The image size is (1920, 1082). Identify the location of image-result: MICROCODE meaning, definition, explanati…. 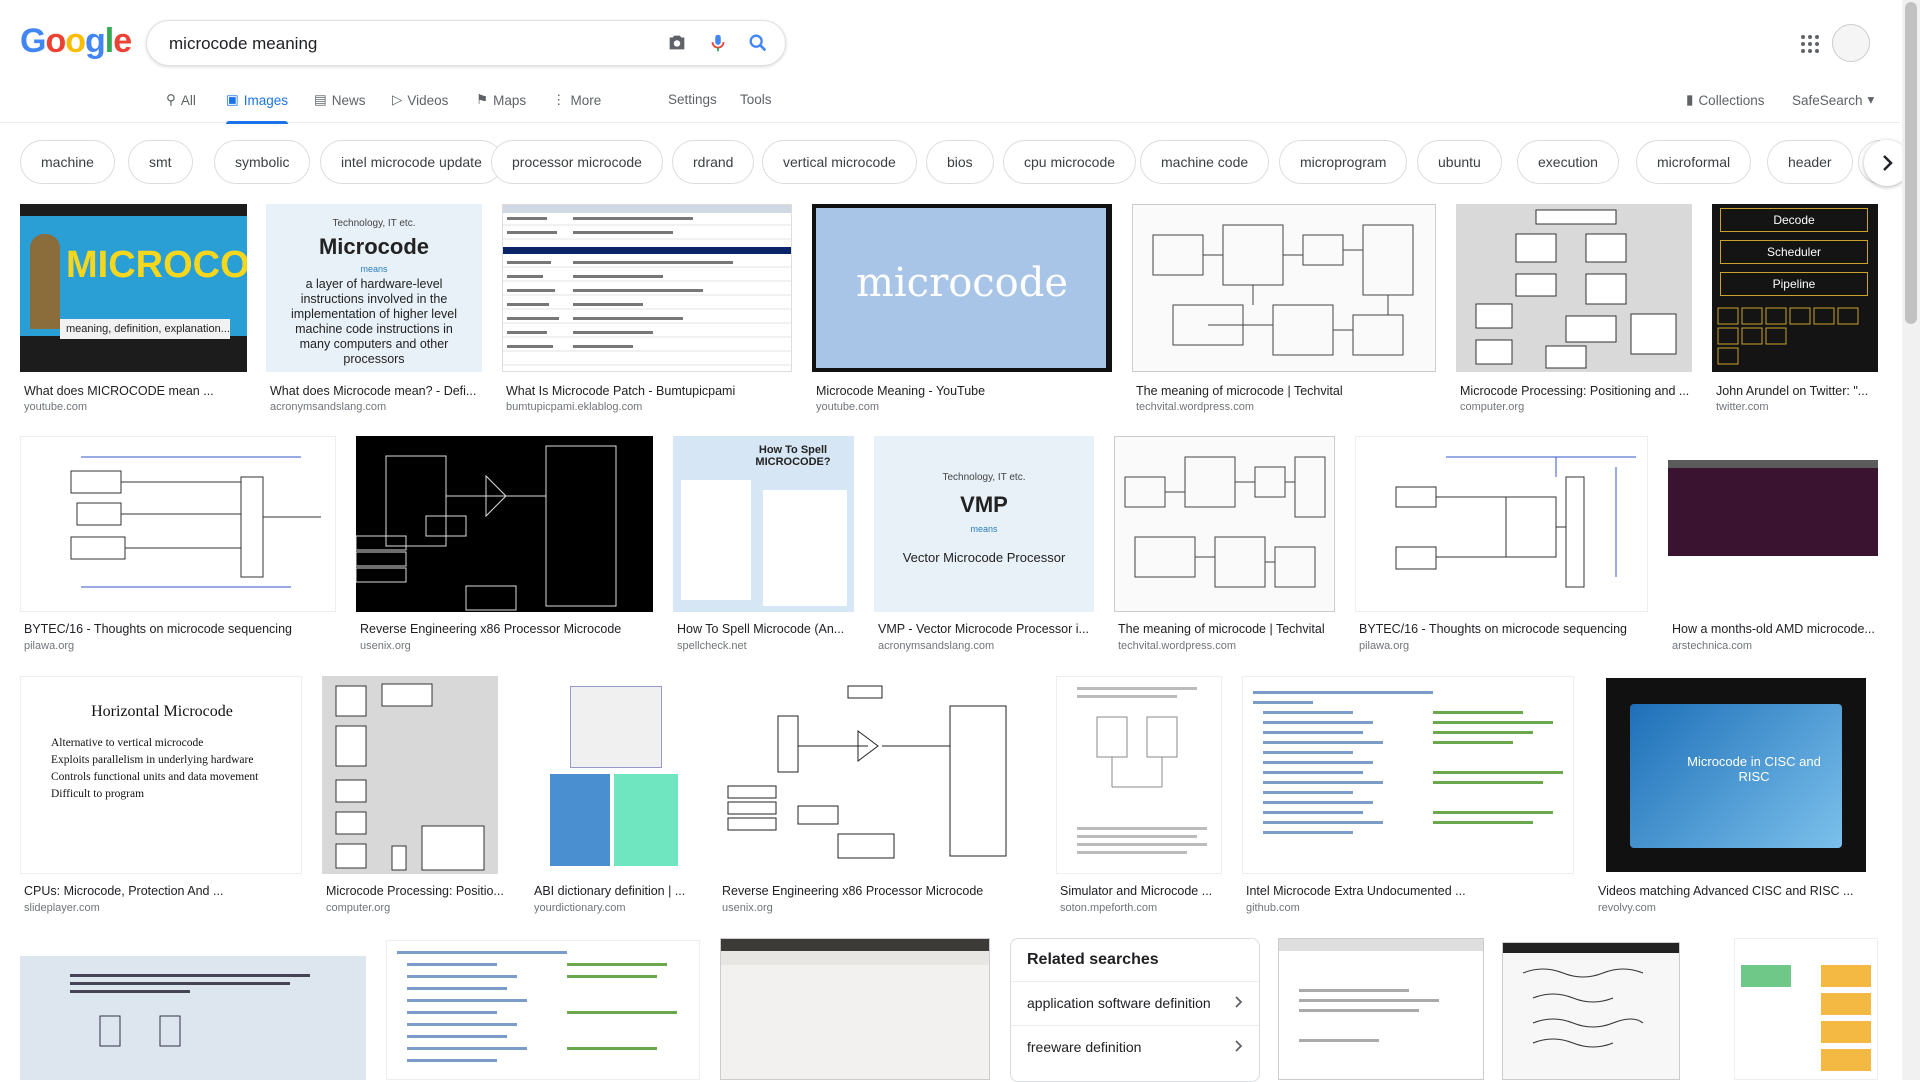
(133, 309).